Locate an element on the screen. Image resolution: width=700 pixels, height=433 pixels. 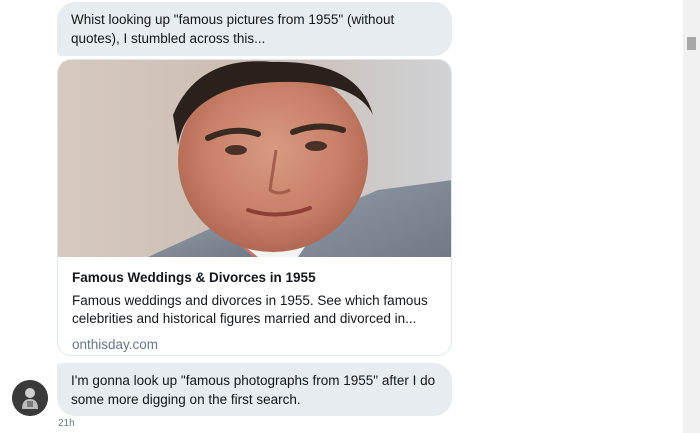
avatar is located at coordinates (30, 398).